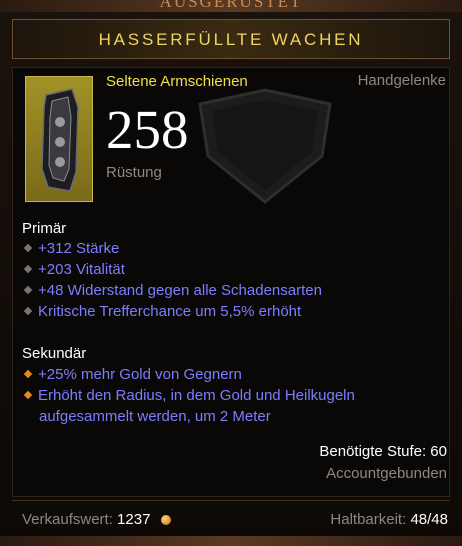  What do you see at coordinates (132, 374) in the screenshot?
I see `secondary-affix: +25% mehr Gold von Gegnern` at bounding box center [132, 374].